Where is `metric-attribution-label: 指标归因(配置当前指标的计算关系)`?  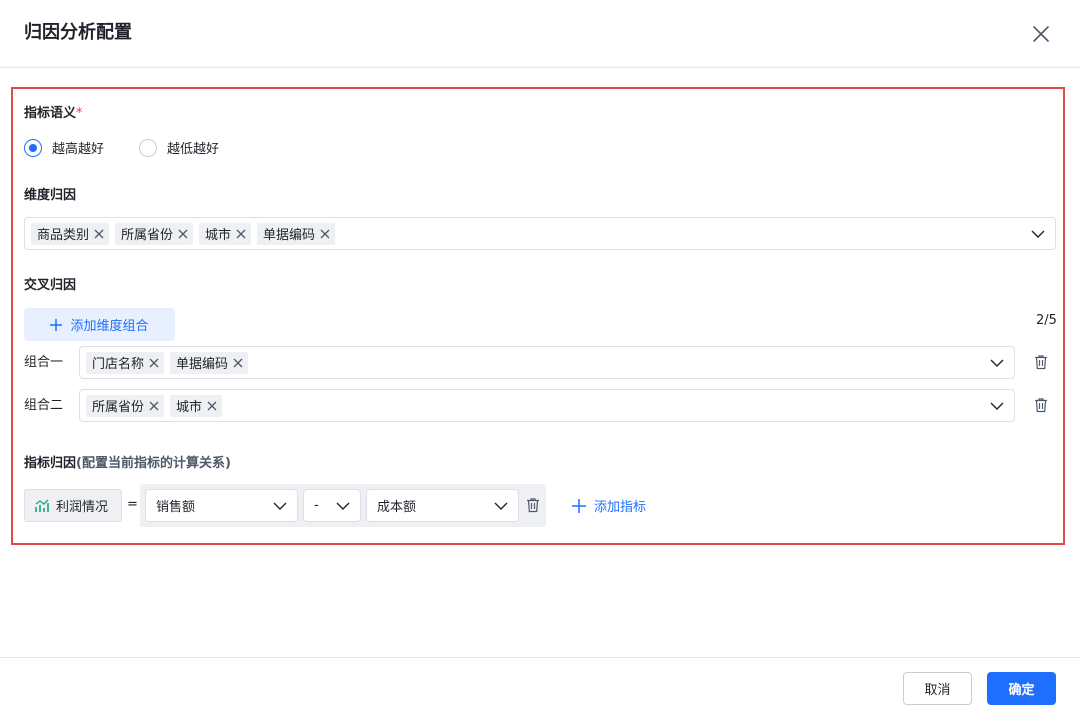 metric-attribution-label: 指标归因(配置当前指标的计算关系) is located at coordinates (127, 464).